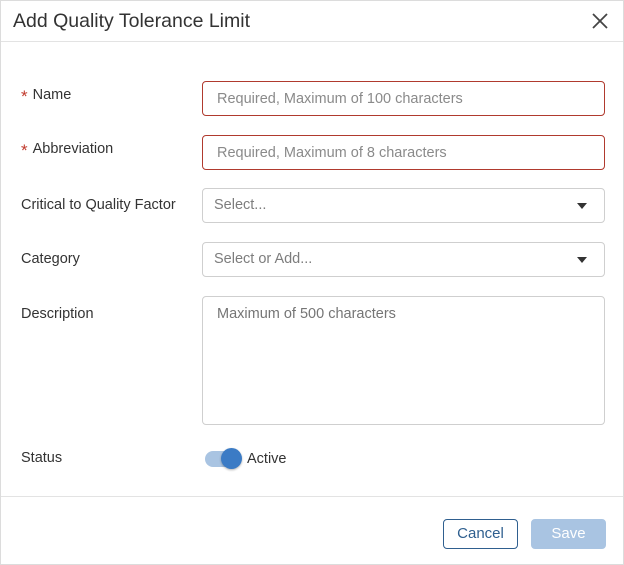 Image resolution: width=624 pixels, height=565 pixels. Describe the element at coordinates (73, 149) in the screenshot. I see `abbreviation-label-text: Abbreviation` at that location.